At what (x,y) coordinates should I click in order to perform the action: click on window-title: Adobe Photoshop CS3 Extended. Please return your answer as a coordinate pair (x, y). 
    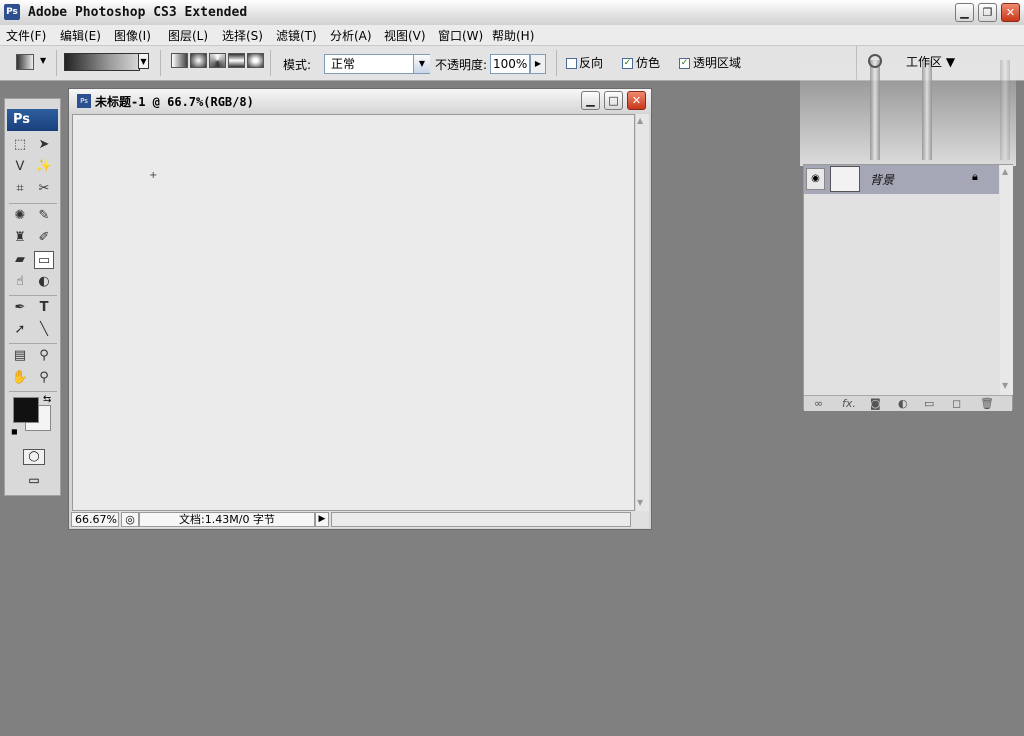
    Looking at the image, I should click on (138, 12).